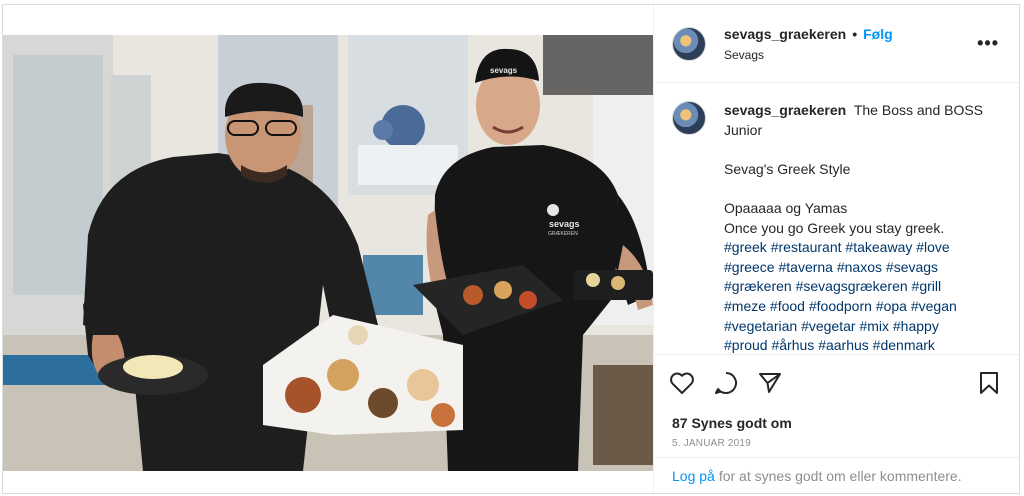 The width and height of the screenshot is (1024, 496). What do you see at coordinates (726, 383) in the screenshot?
I see `comment-icon` at bounding box center [726, 383].